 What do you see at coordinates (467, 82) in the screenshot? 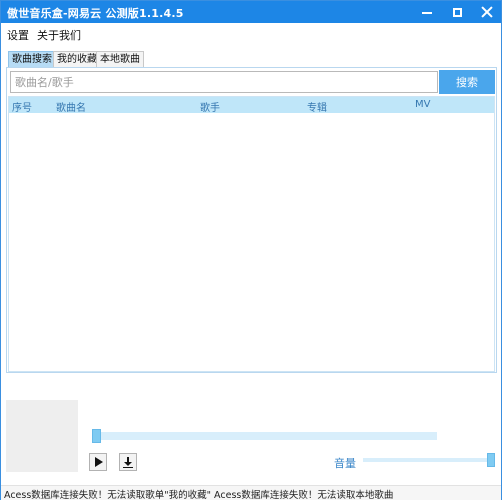
I see `search-button: 搜索` at bounding box center [467, 82].